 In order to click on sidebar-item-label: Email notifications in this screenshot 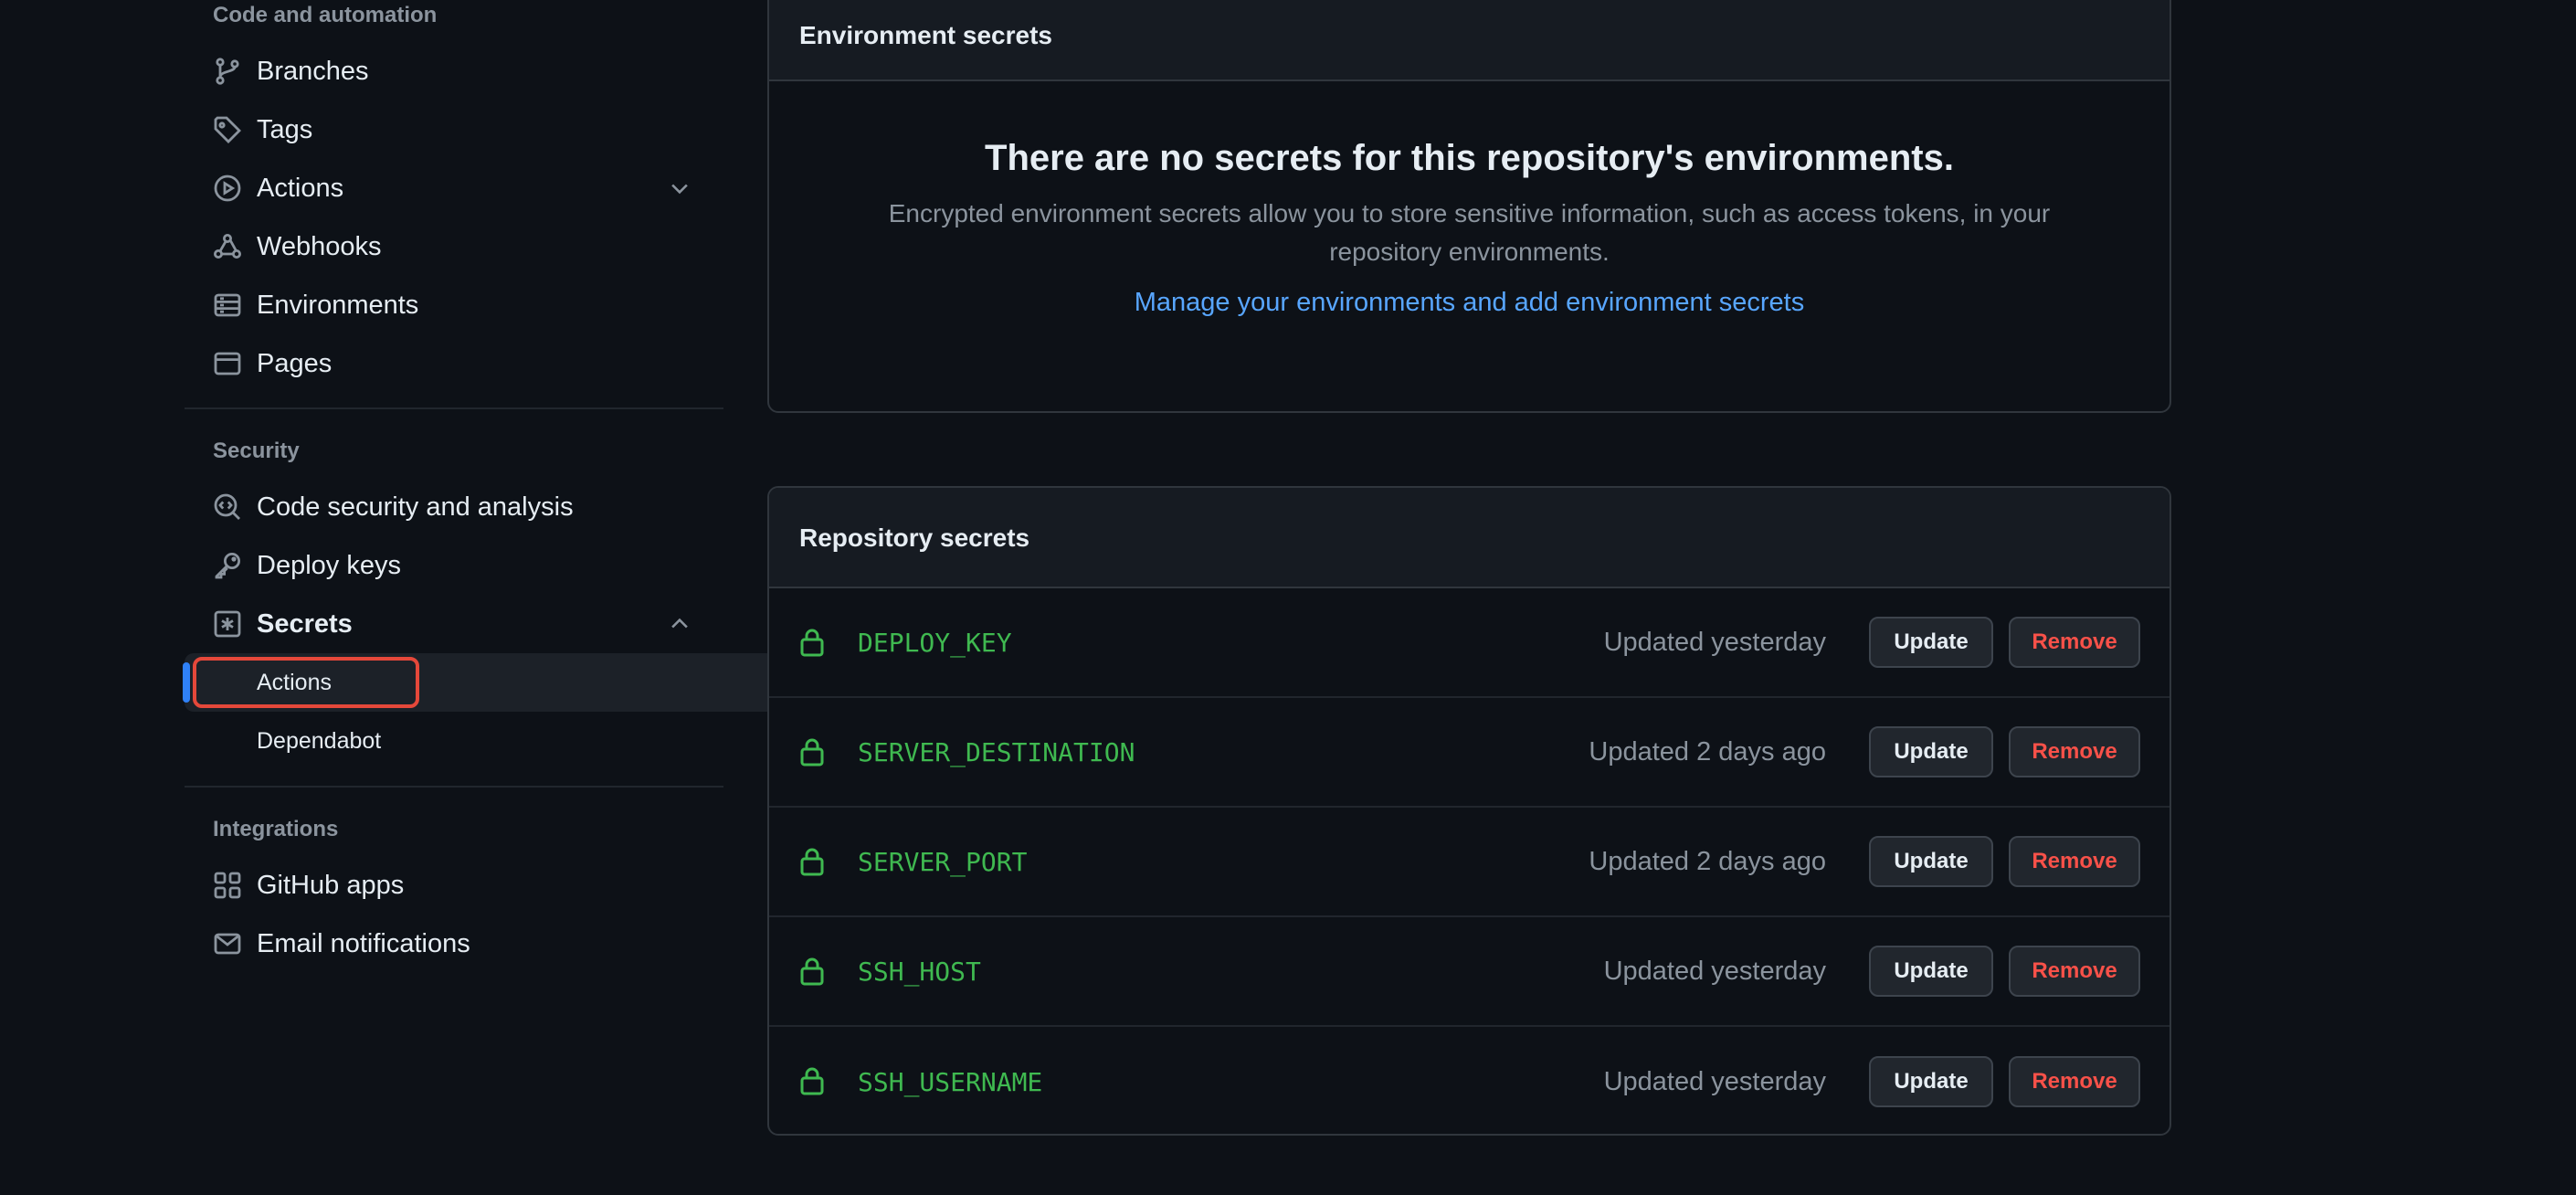, I will do `click(363, 943)`.